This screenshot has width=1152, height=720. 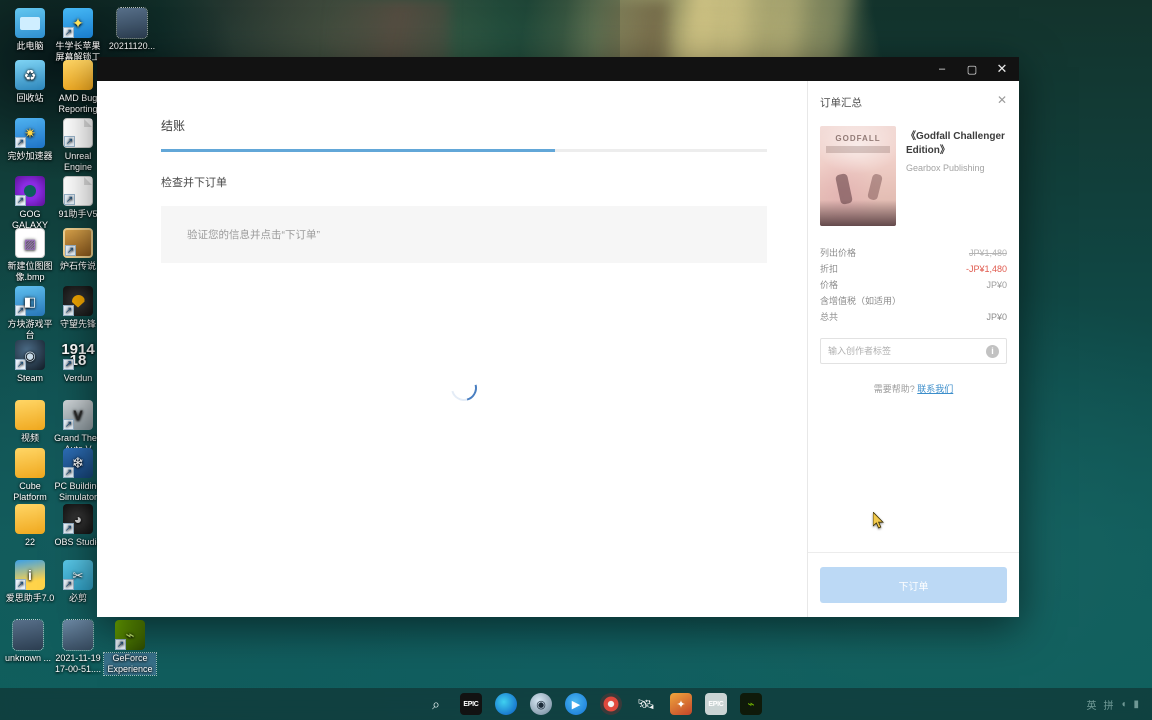 What do you see at coordinates (913, 585) in the screenshot?
I see `place-order-button: 下订单` at bounding box center [913, 585].